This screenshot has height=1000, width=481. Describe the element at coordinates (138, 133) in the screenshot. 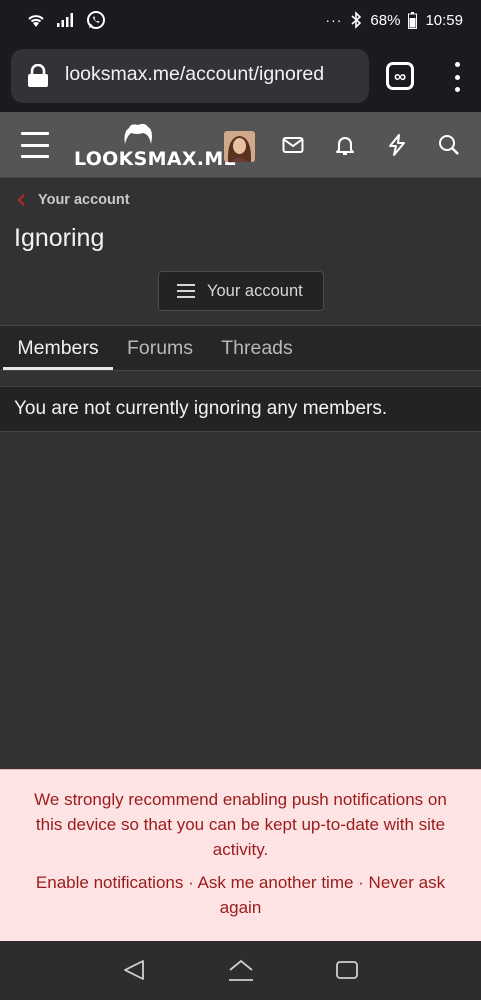

I see `logo-hair-icon` at that location.